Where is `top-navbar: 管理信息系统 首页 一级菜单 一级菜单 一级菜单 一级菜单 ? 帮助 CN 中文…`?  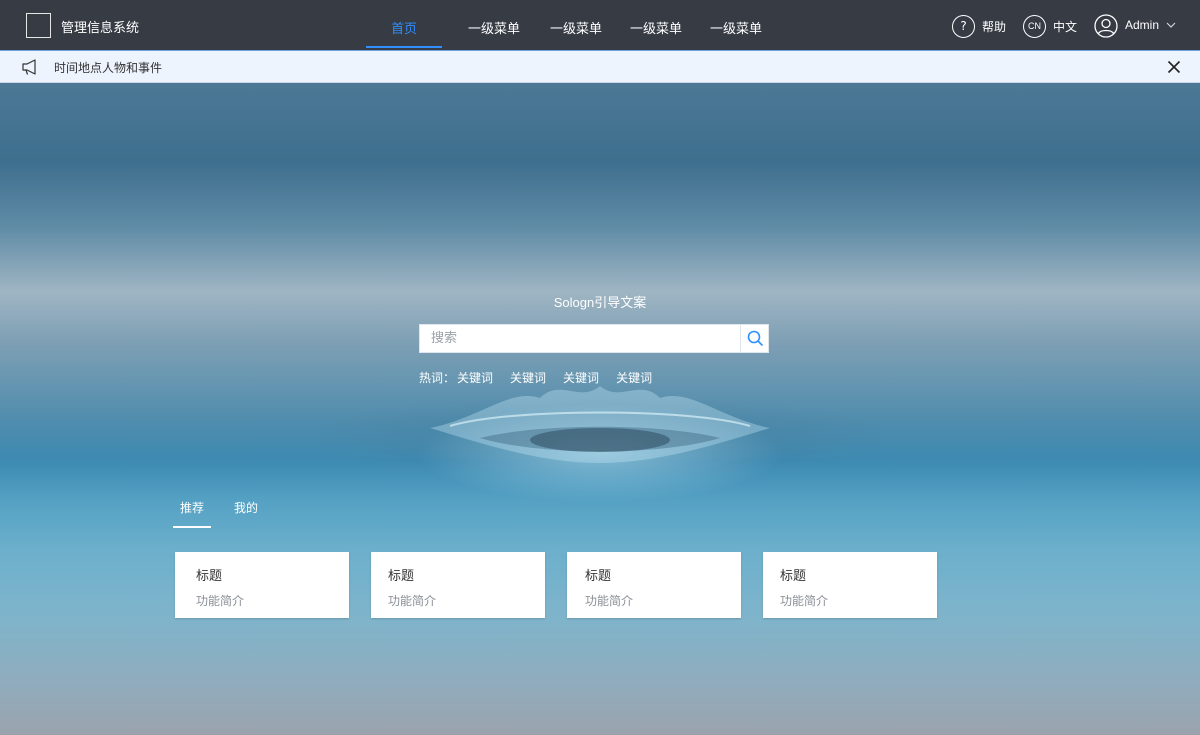 top-navbar: 管理信息系统 首页 一级菜单 一级菜单 一级菜单 一级菜单 ? 帮助 CN 中文… is located at coordinates (600, 25).